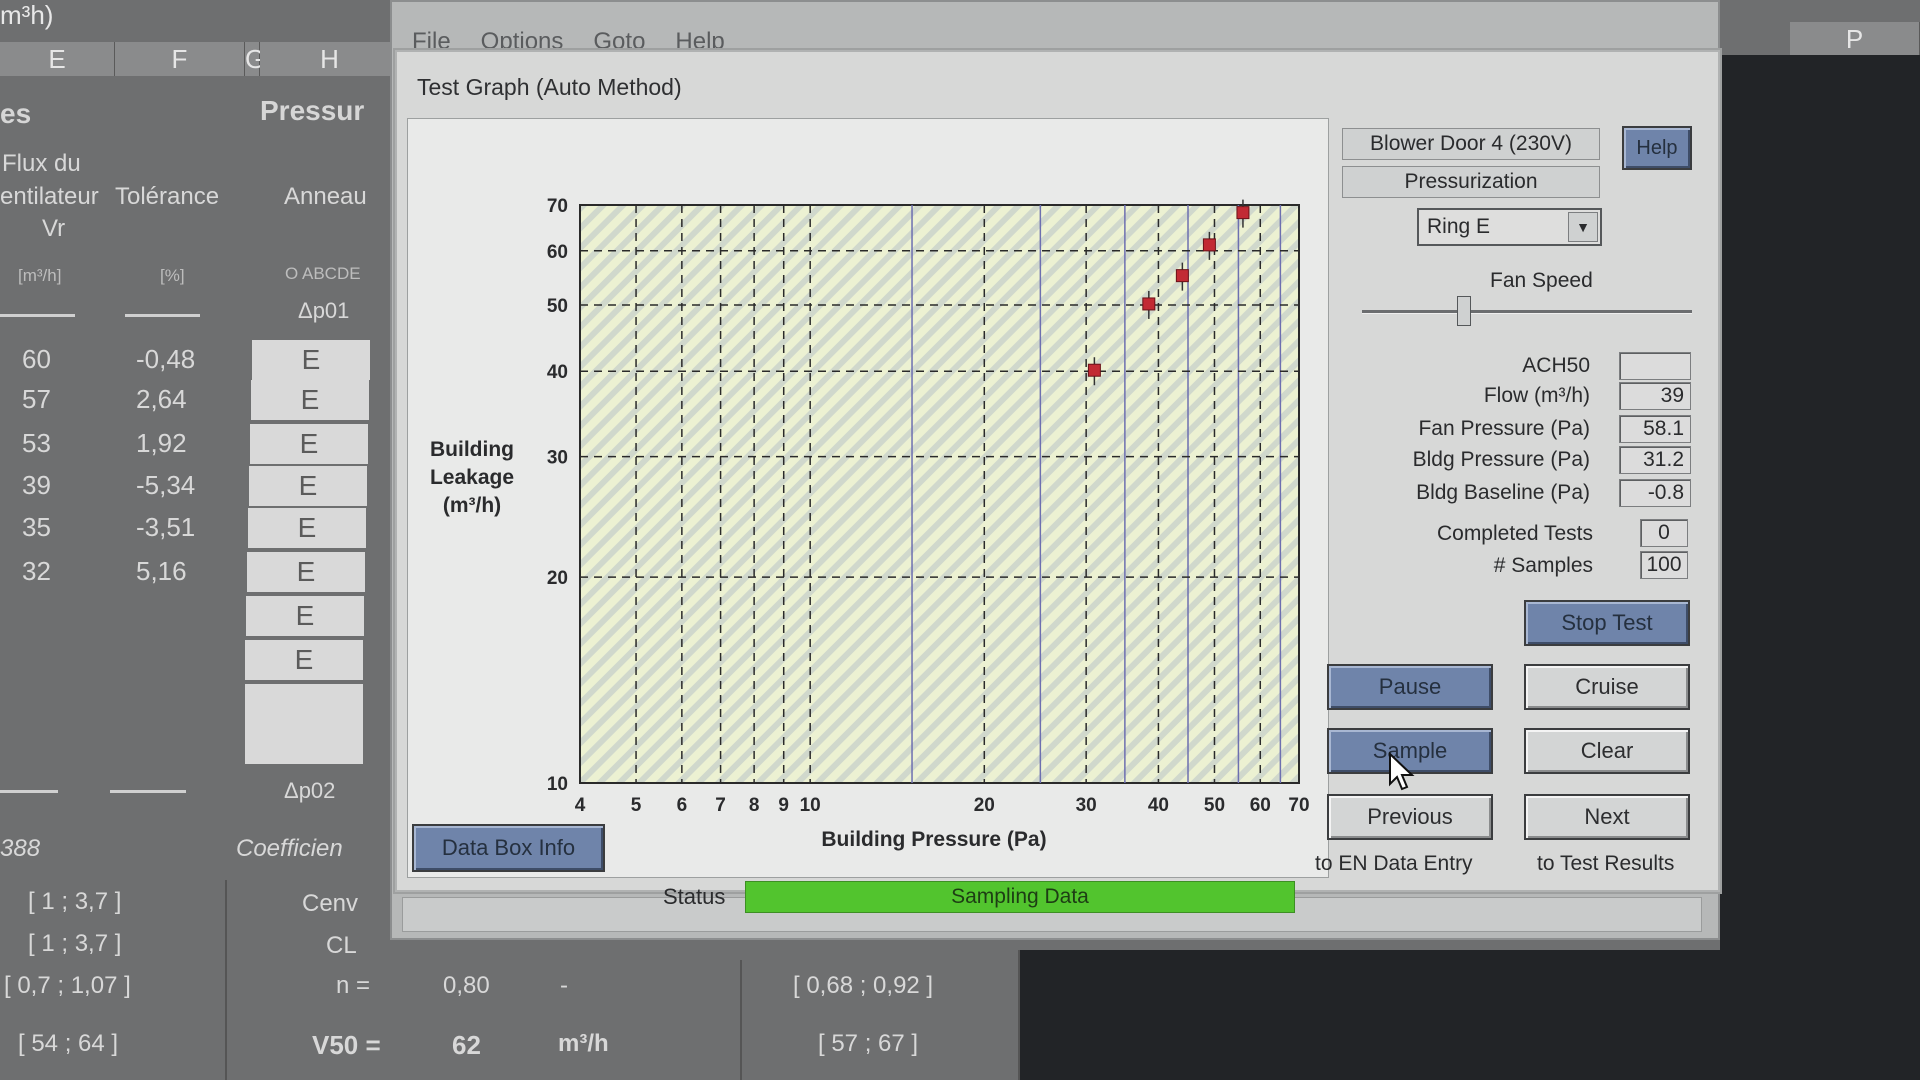 The width and height of the screenshot is (1920, 1080). I want to click on slider-thumb, so click(1464, 311).